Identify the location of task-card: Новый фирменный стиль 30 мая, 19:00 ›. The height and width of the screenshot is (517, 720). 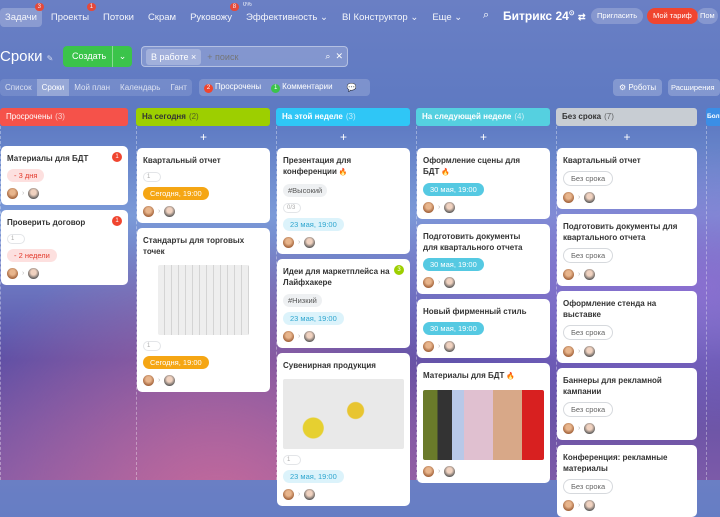
(483, 328).